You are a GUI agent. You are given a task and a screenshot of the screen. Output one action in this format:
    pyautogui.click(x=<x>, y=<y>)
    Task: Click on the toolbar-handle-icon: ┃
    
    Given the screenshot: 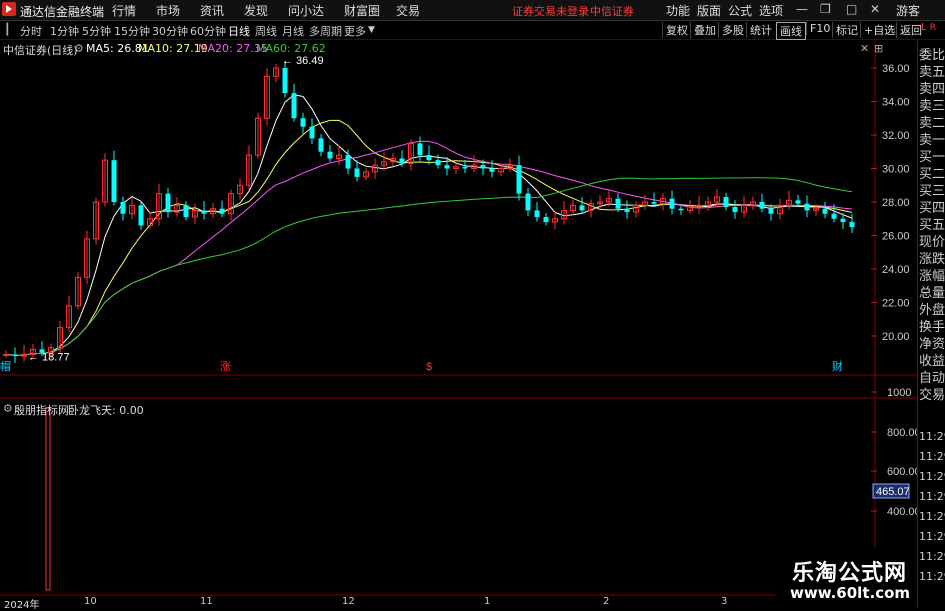 What is the action you would take?
    pyautogui.click(x=7, y=29)
    